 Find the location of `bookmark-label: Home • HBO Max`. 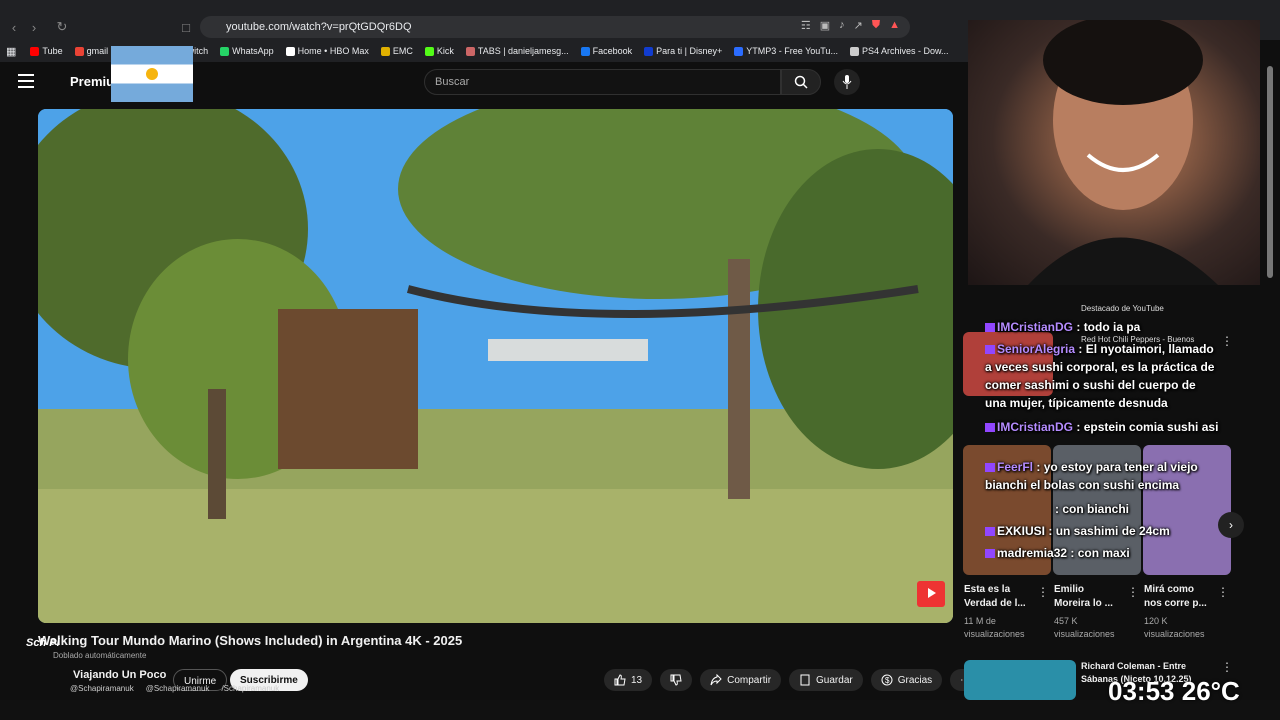

bookmark-label: Home • HBO Max is located at coordinates (333, 51).